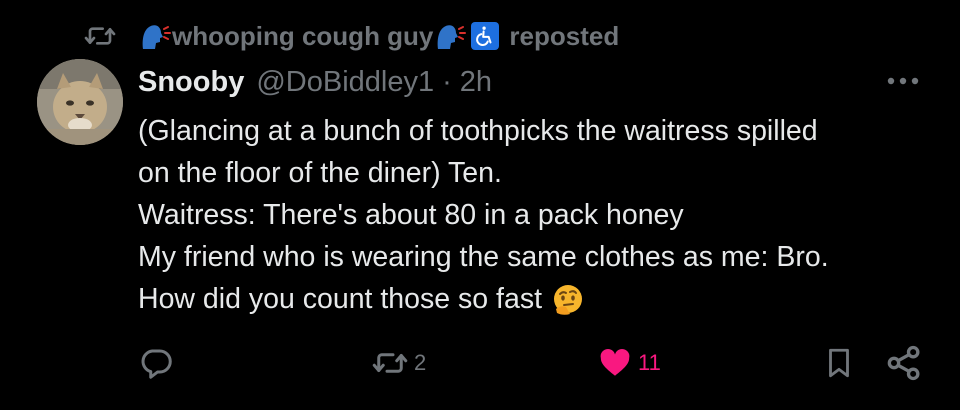 Image resolution: width=960 pixels, height=410 pixels. I want to click on reply-button, so click(159, 363).